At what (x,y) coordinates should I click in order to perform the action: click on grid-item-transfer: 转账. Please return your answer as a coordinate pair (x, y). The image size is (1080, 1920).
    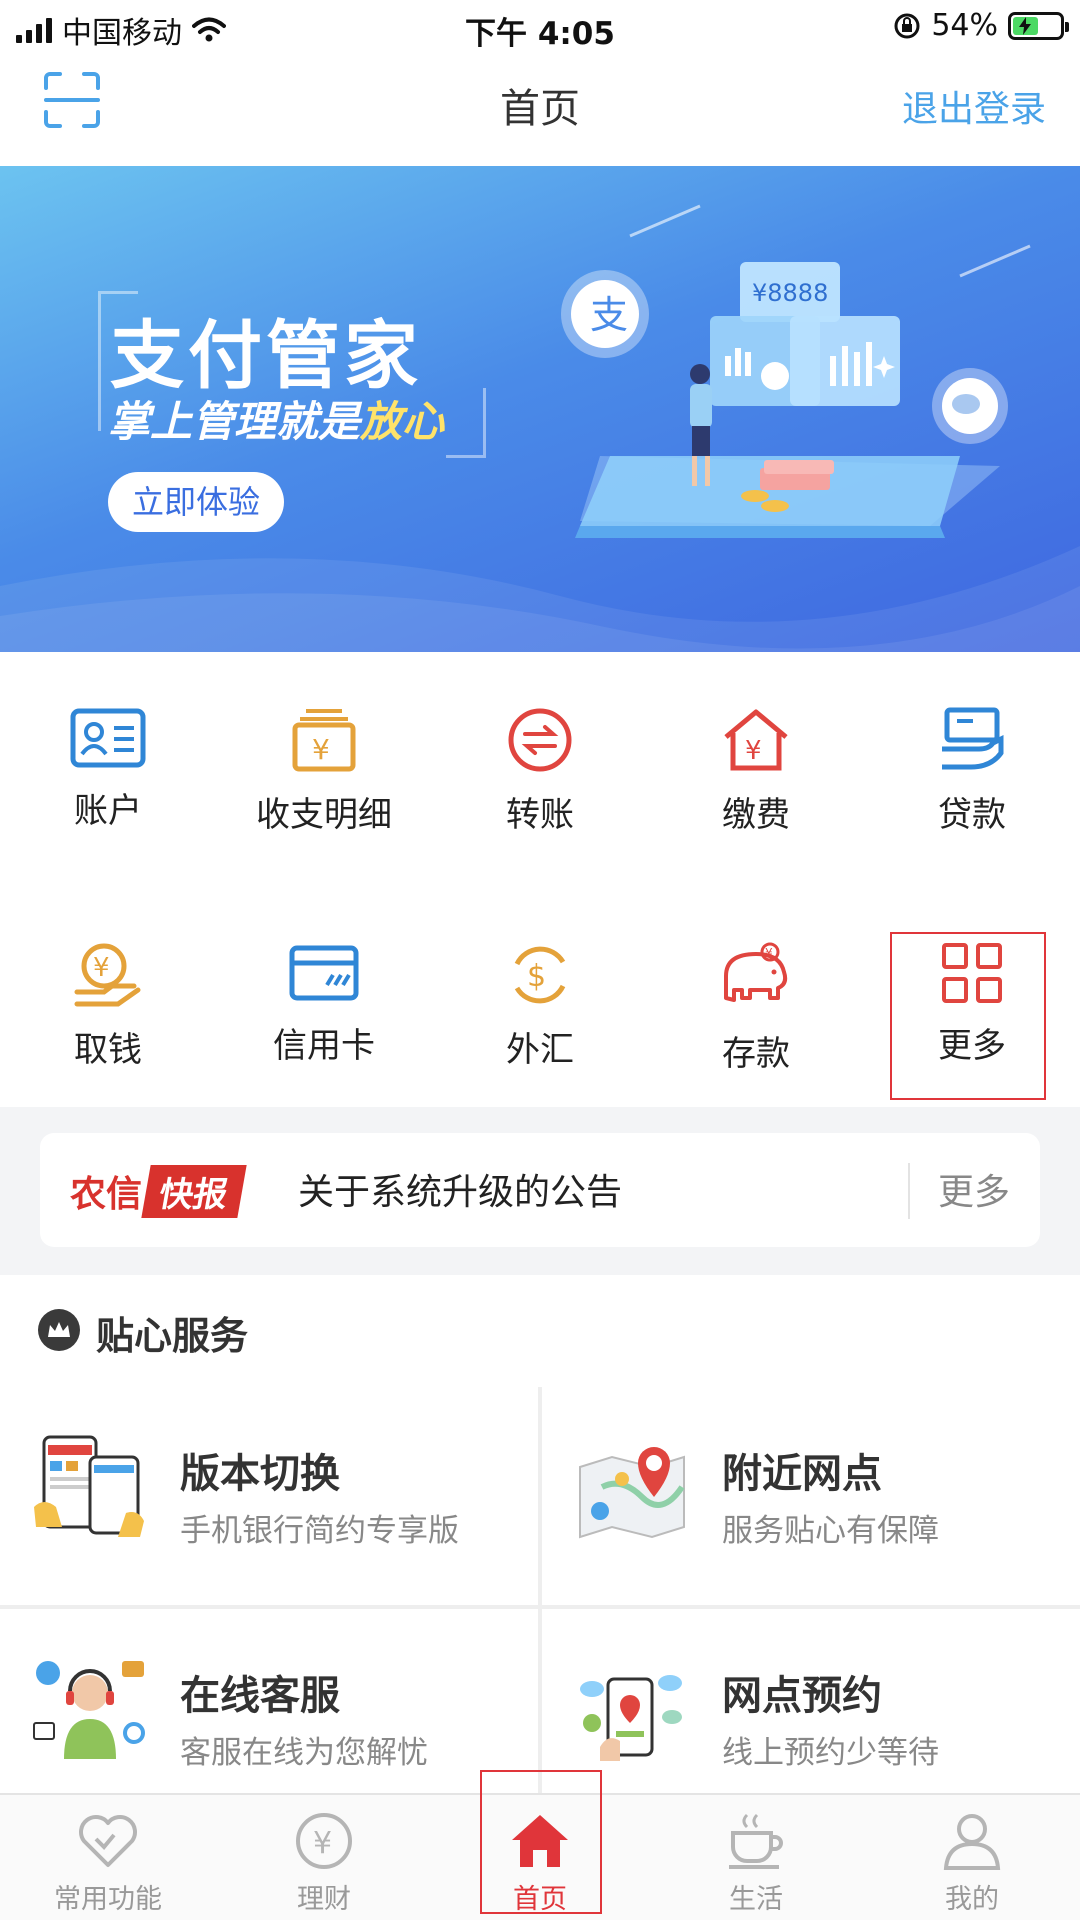
    Looking at the image, I should click on (540, 743).